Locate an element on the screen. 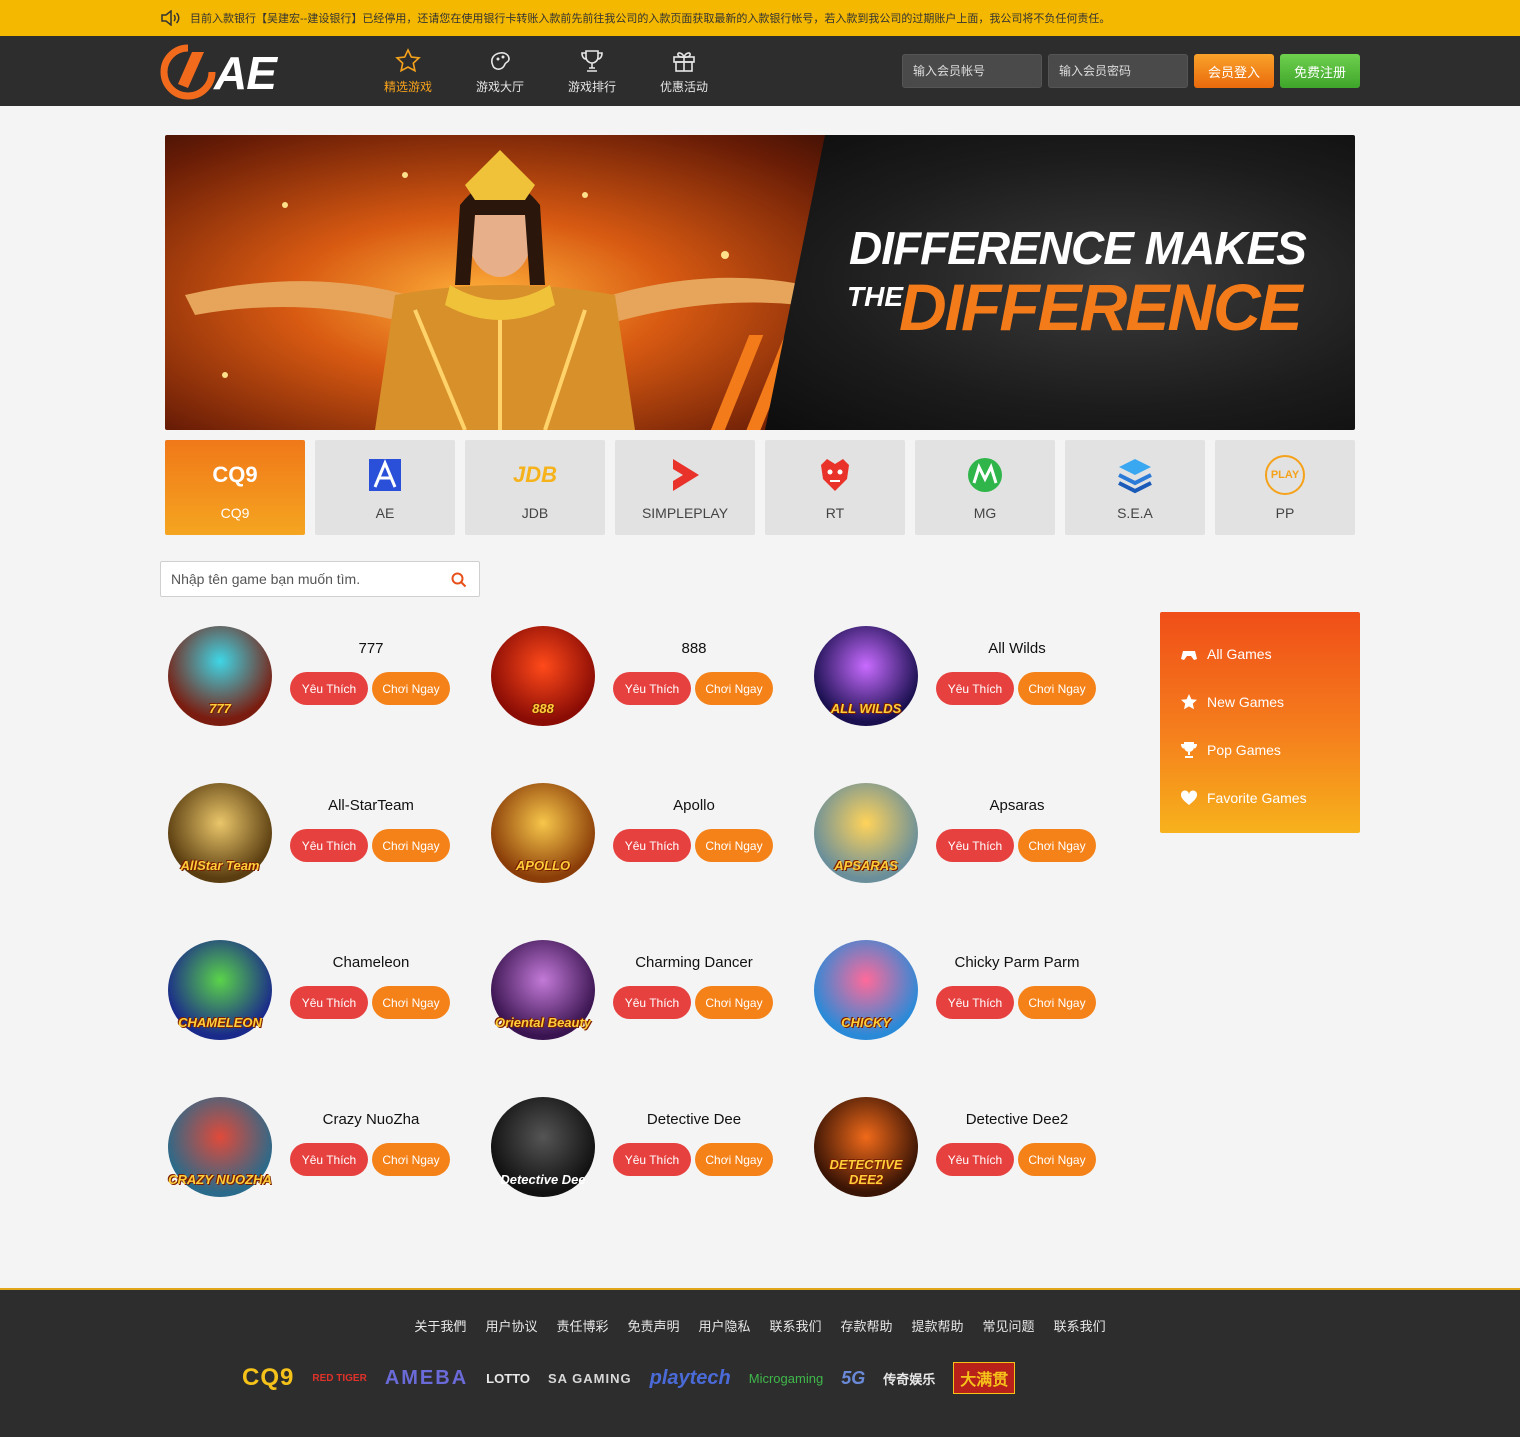 The width and height of the screenshot is (1520, 1437). provider-label: S.E.A is located at coordinates (1135, 512).